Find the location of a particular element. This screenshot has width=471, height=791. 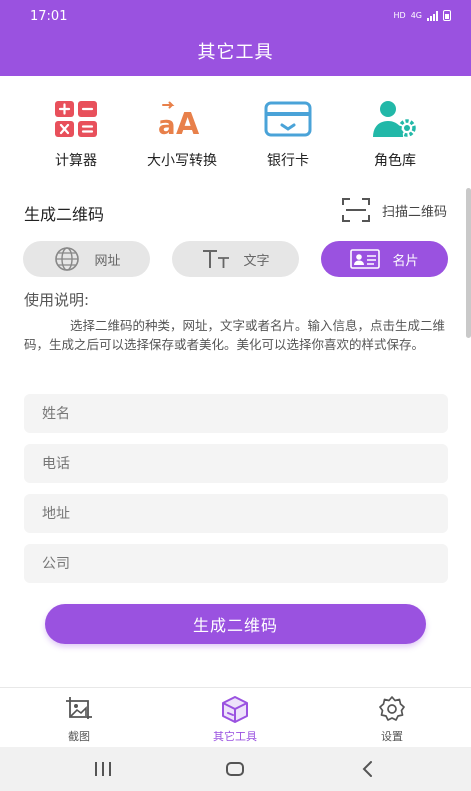

tab-other-tools: 其它工具 is located at coordinates (235, 719).